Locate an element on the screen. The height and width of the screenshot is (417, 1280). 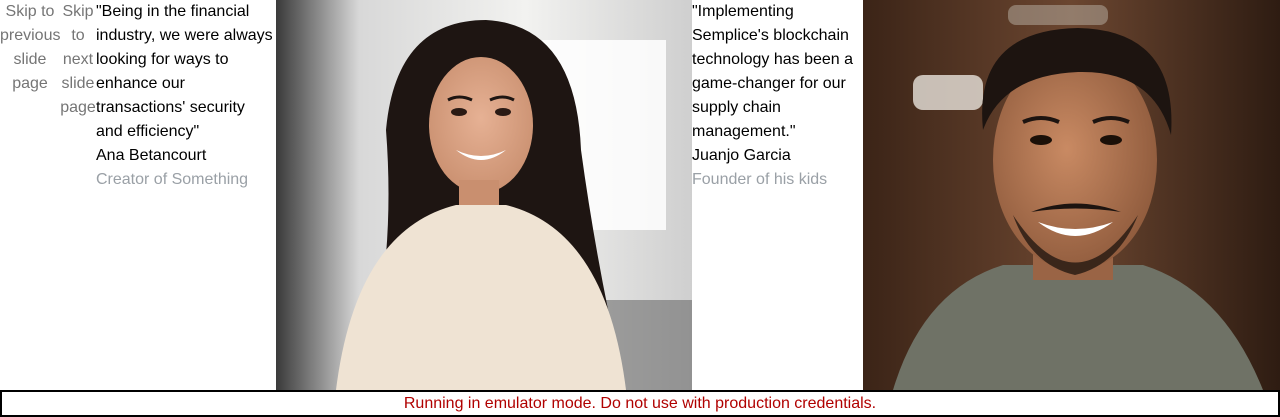
testimonial-role: Creator of Something is located at coordinates (172, 179).